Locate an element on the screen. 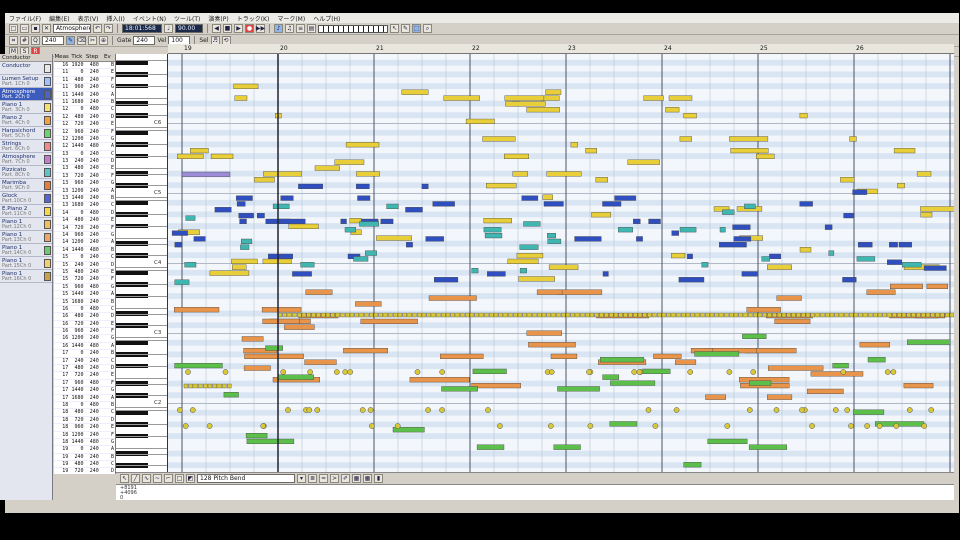 This screenshot has height=540, width=960. pointer-icon: ↖ is located at coordinates (394, 28).